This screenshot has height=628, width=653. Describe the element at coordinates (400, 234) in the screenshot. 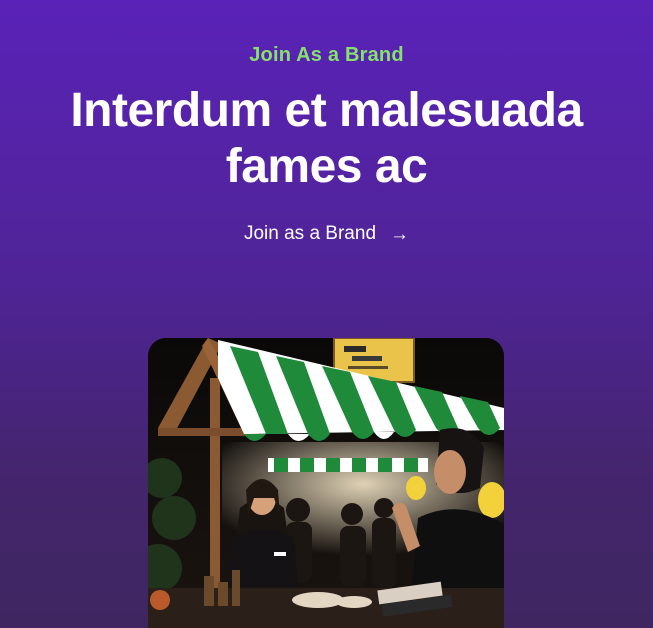

I see `arrow-right-icon: →` at that location.